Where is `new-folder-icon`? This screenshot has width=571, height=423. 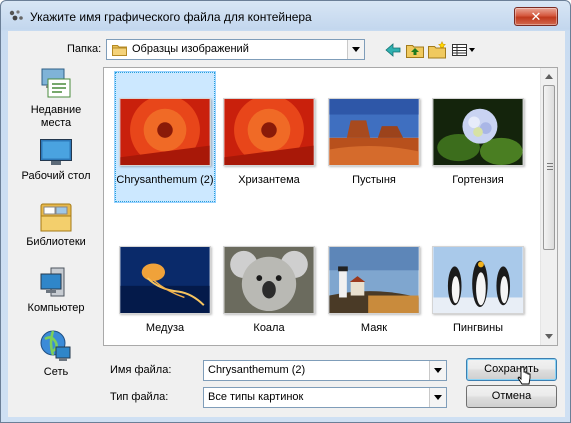 new-folder-icon is located at coordinates (437, 50).